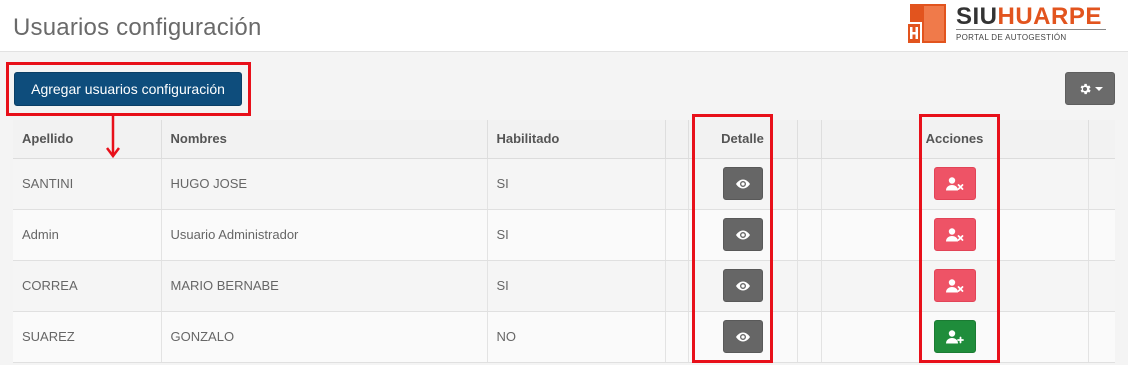 This screenshot has width=1128, height=365. I want to click on cell-apellido: Admin, so click(87, 235).